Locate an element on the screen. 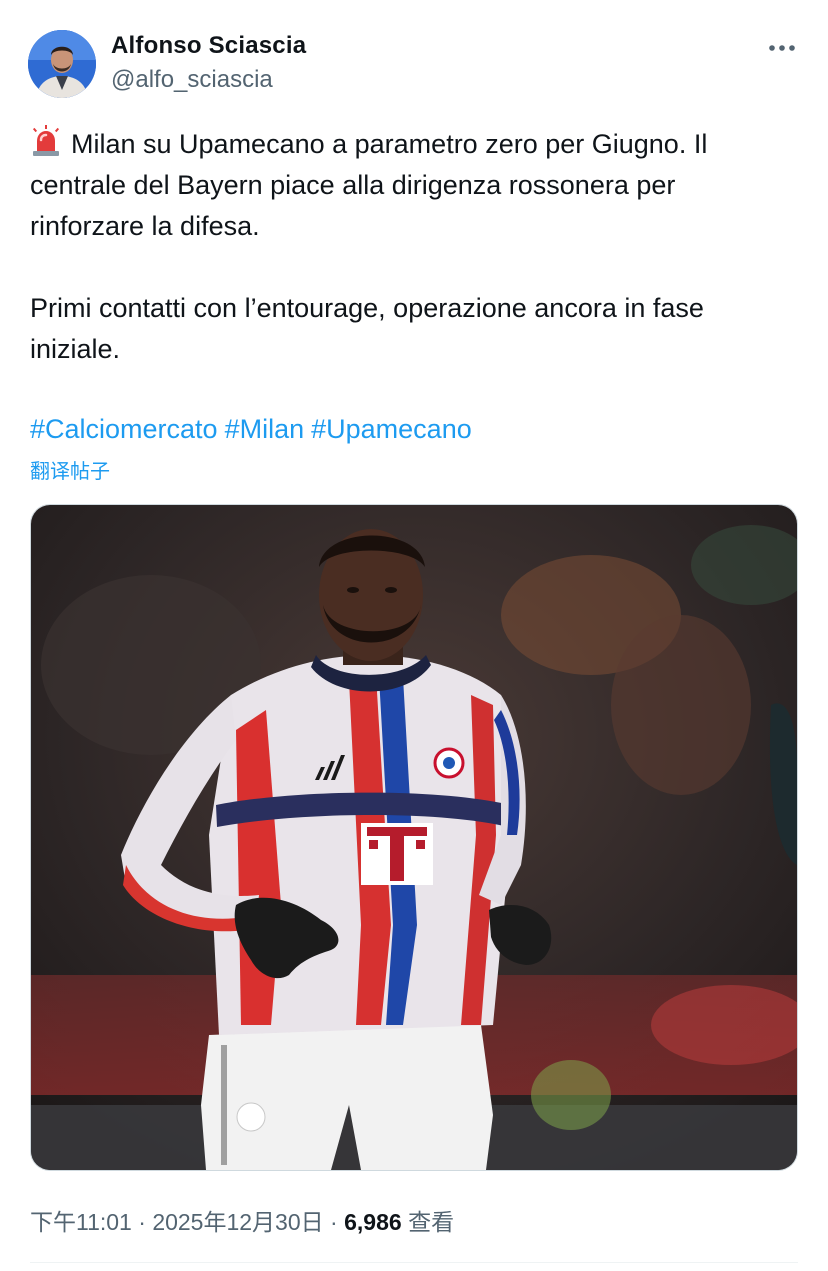 The width and height of the screenshot is (828, 1271). police-light-emoji-icon is located at coordinates (46, 140).